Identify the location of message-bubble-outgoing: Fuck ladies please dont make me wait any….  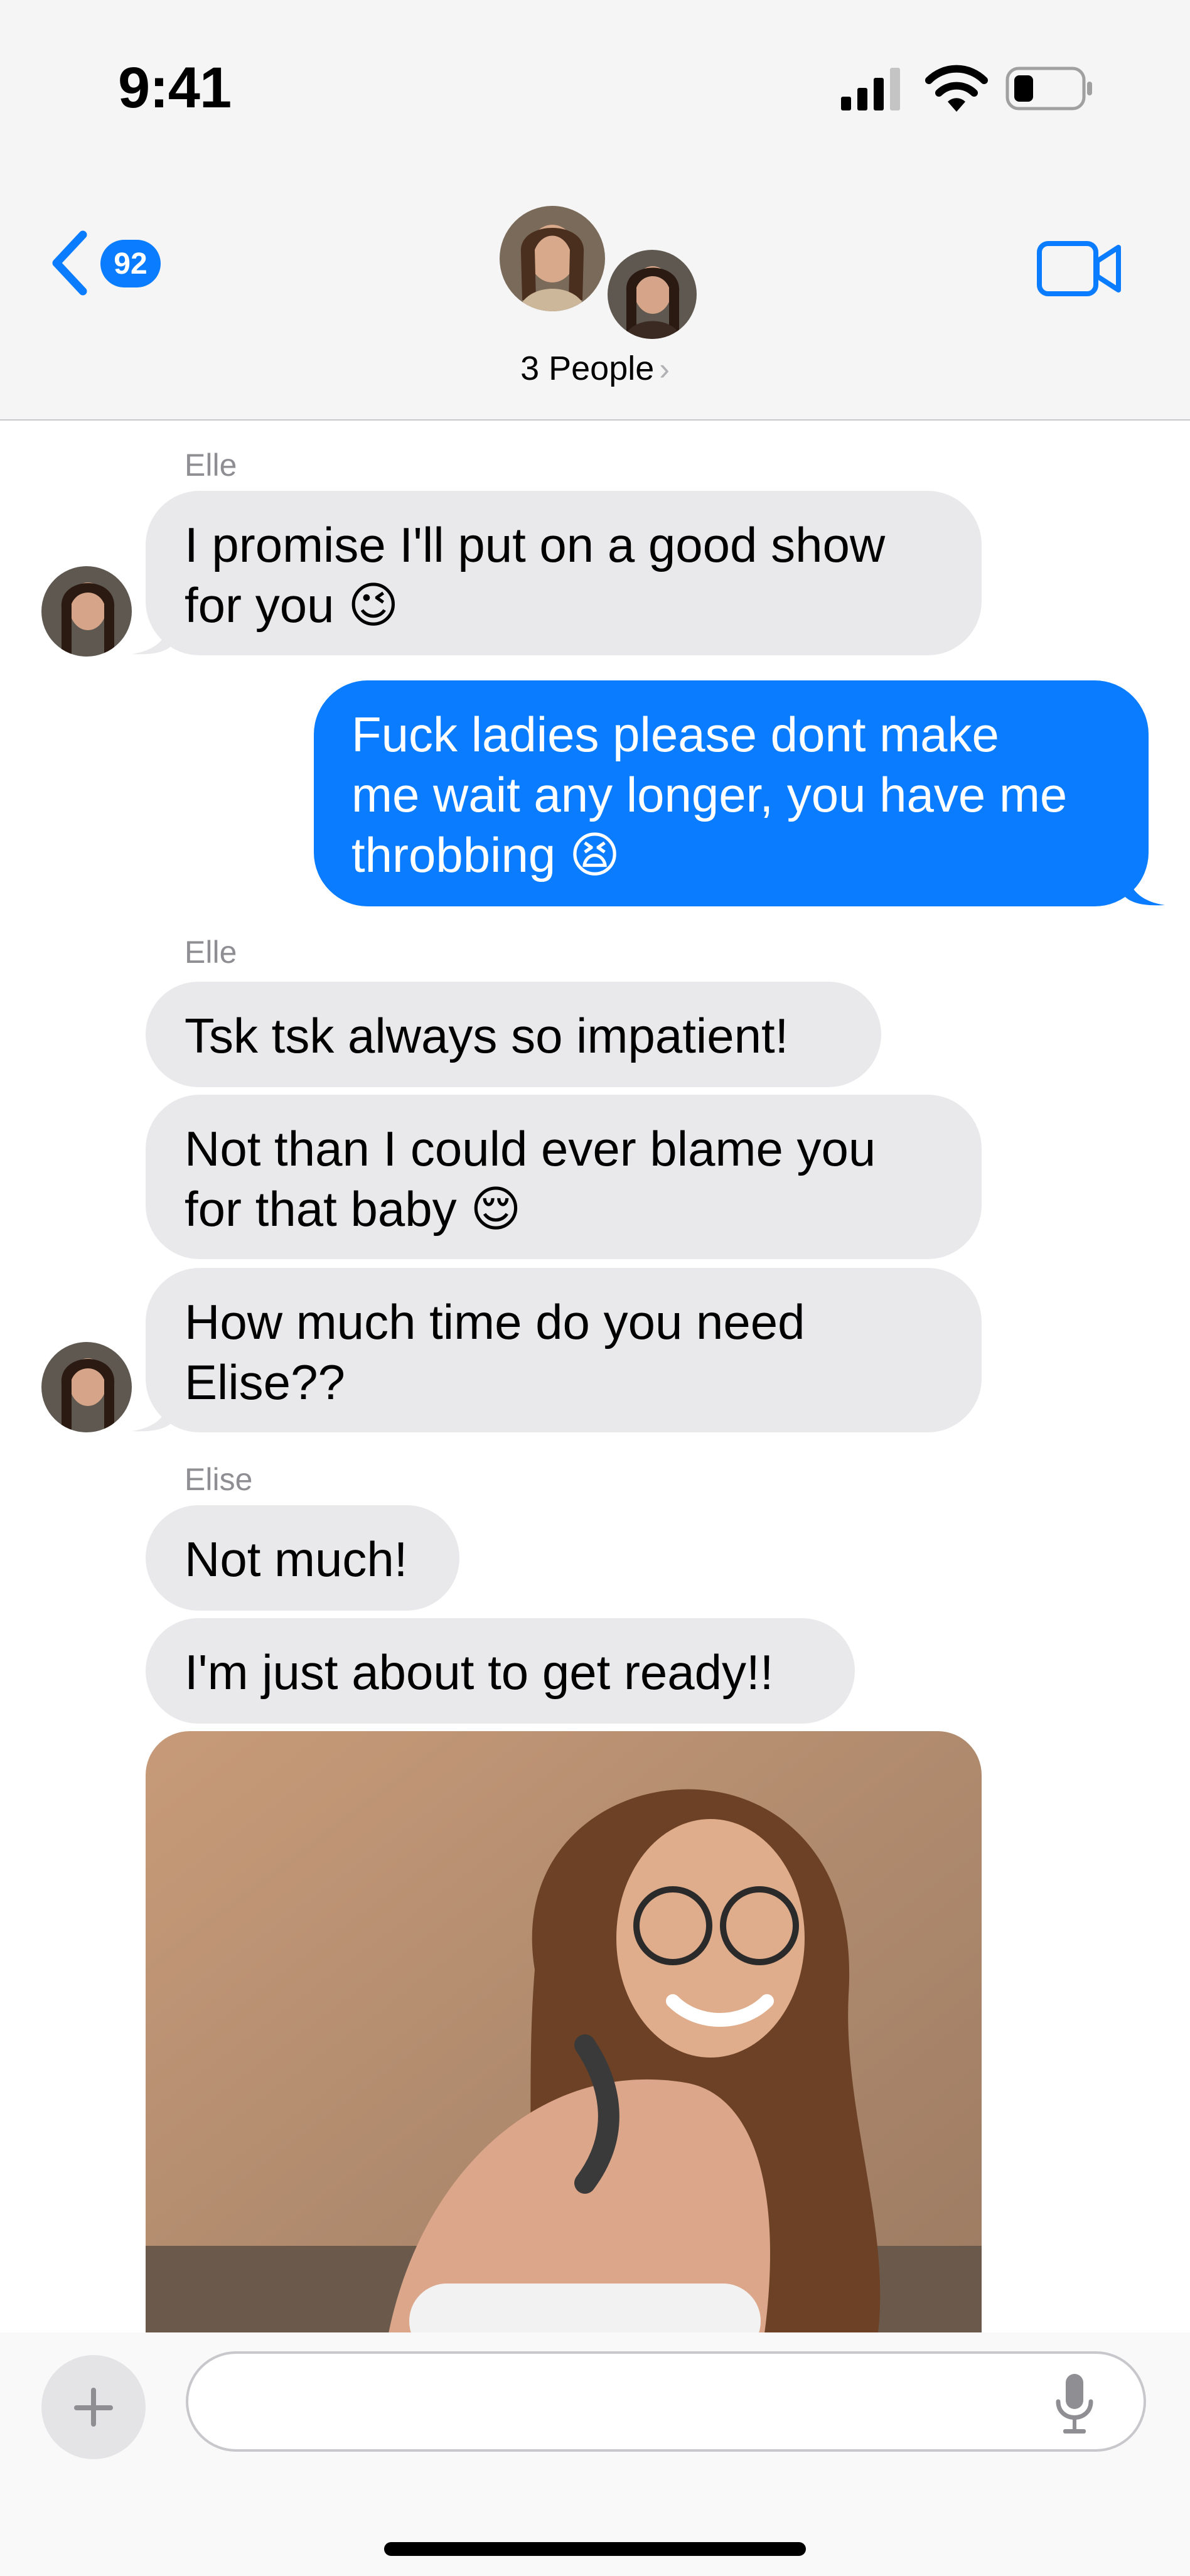
(732, 793).